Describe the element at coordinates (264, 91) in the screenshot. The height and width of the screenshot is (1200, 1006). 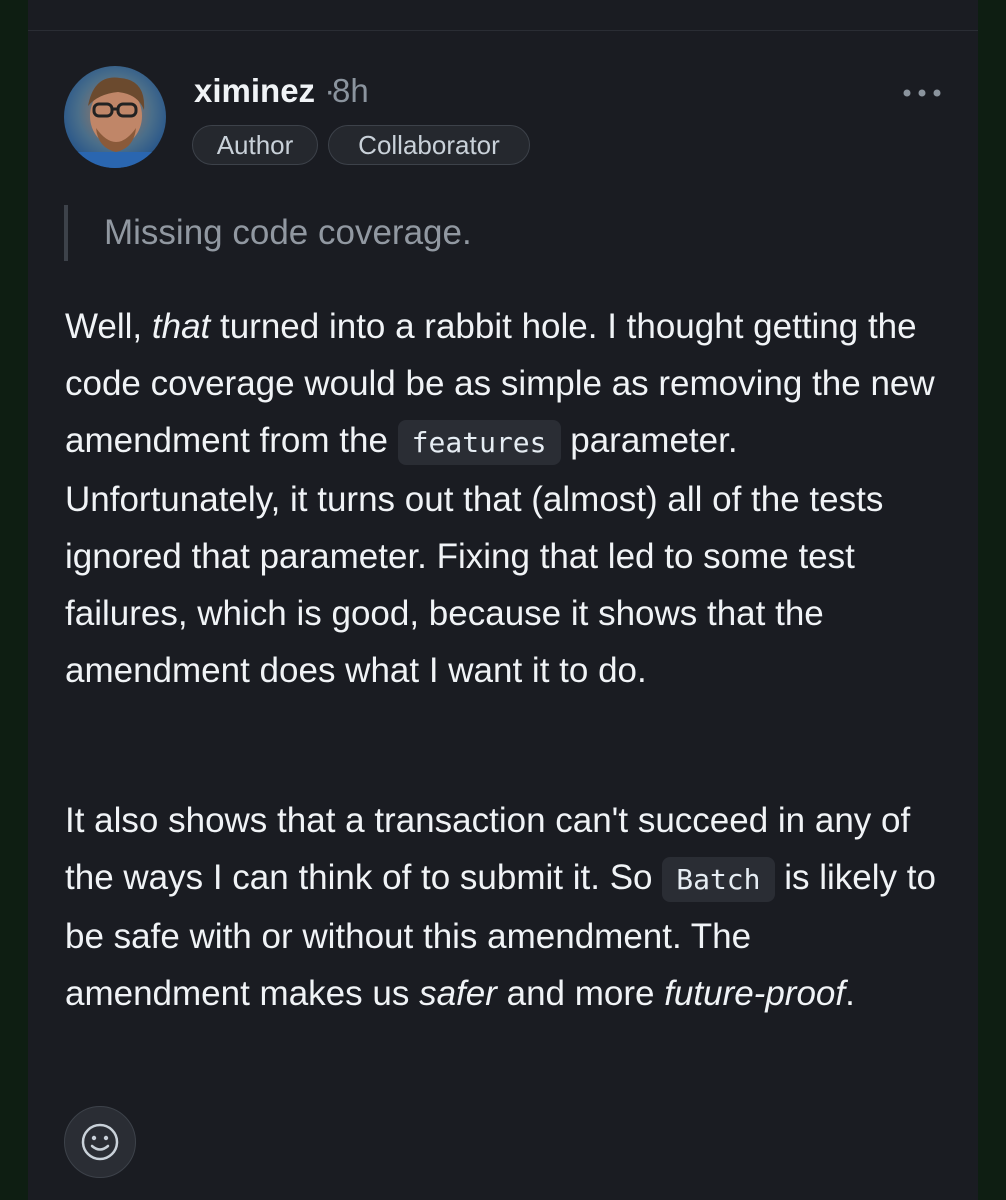
I see `username: ximinez ·` at that location.